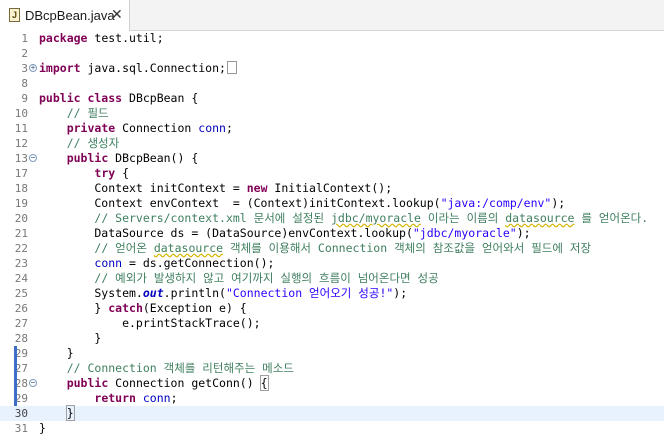 This screenshot has width=664, height=436. I want to click on code-token: out, so click(153, 293).